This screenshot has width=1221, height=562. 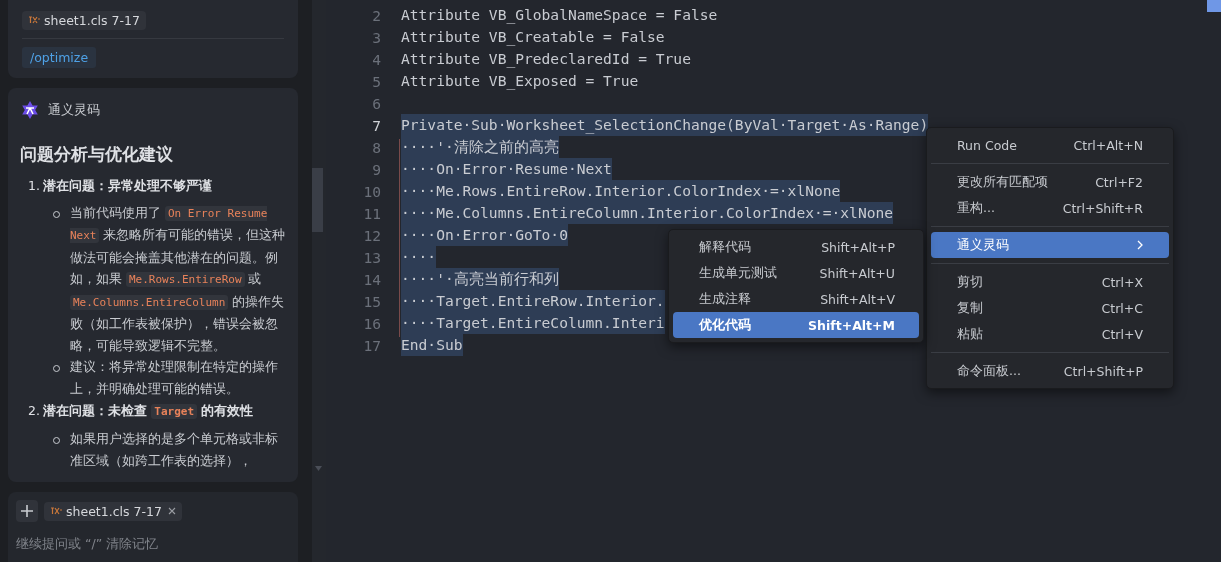 I want to click on list-number: 2., so click(x=34, y=411).